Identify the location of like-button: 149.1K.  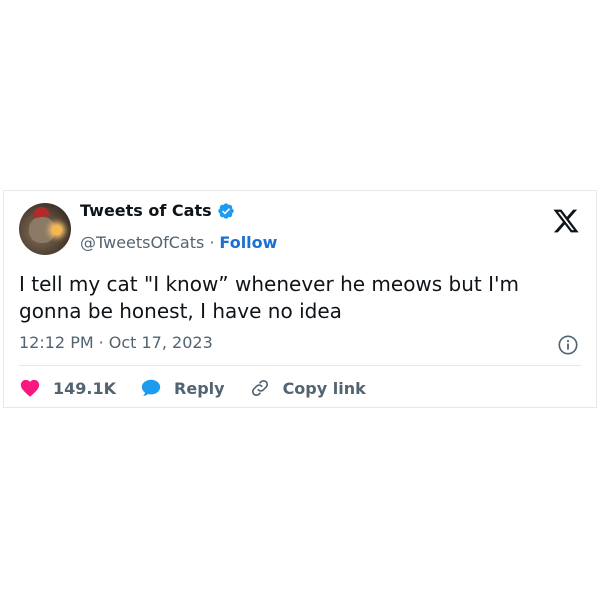
(67, 388).